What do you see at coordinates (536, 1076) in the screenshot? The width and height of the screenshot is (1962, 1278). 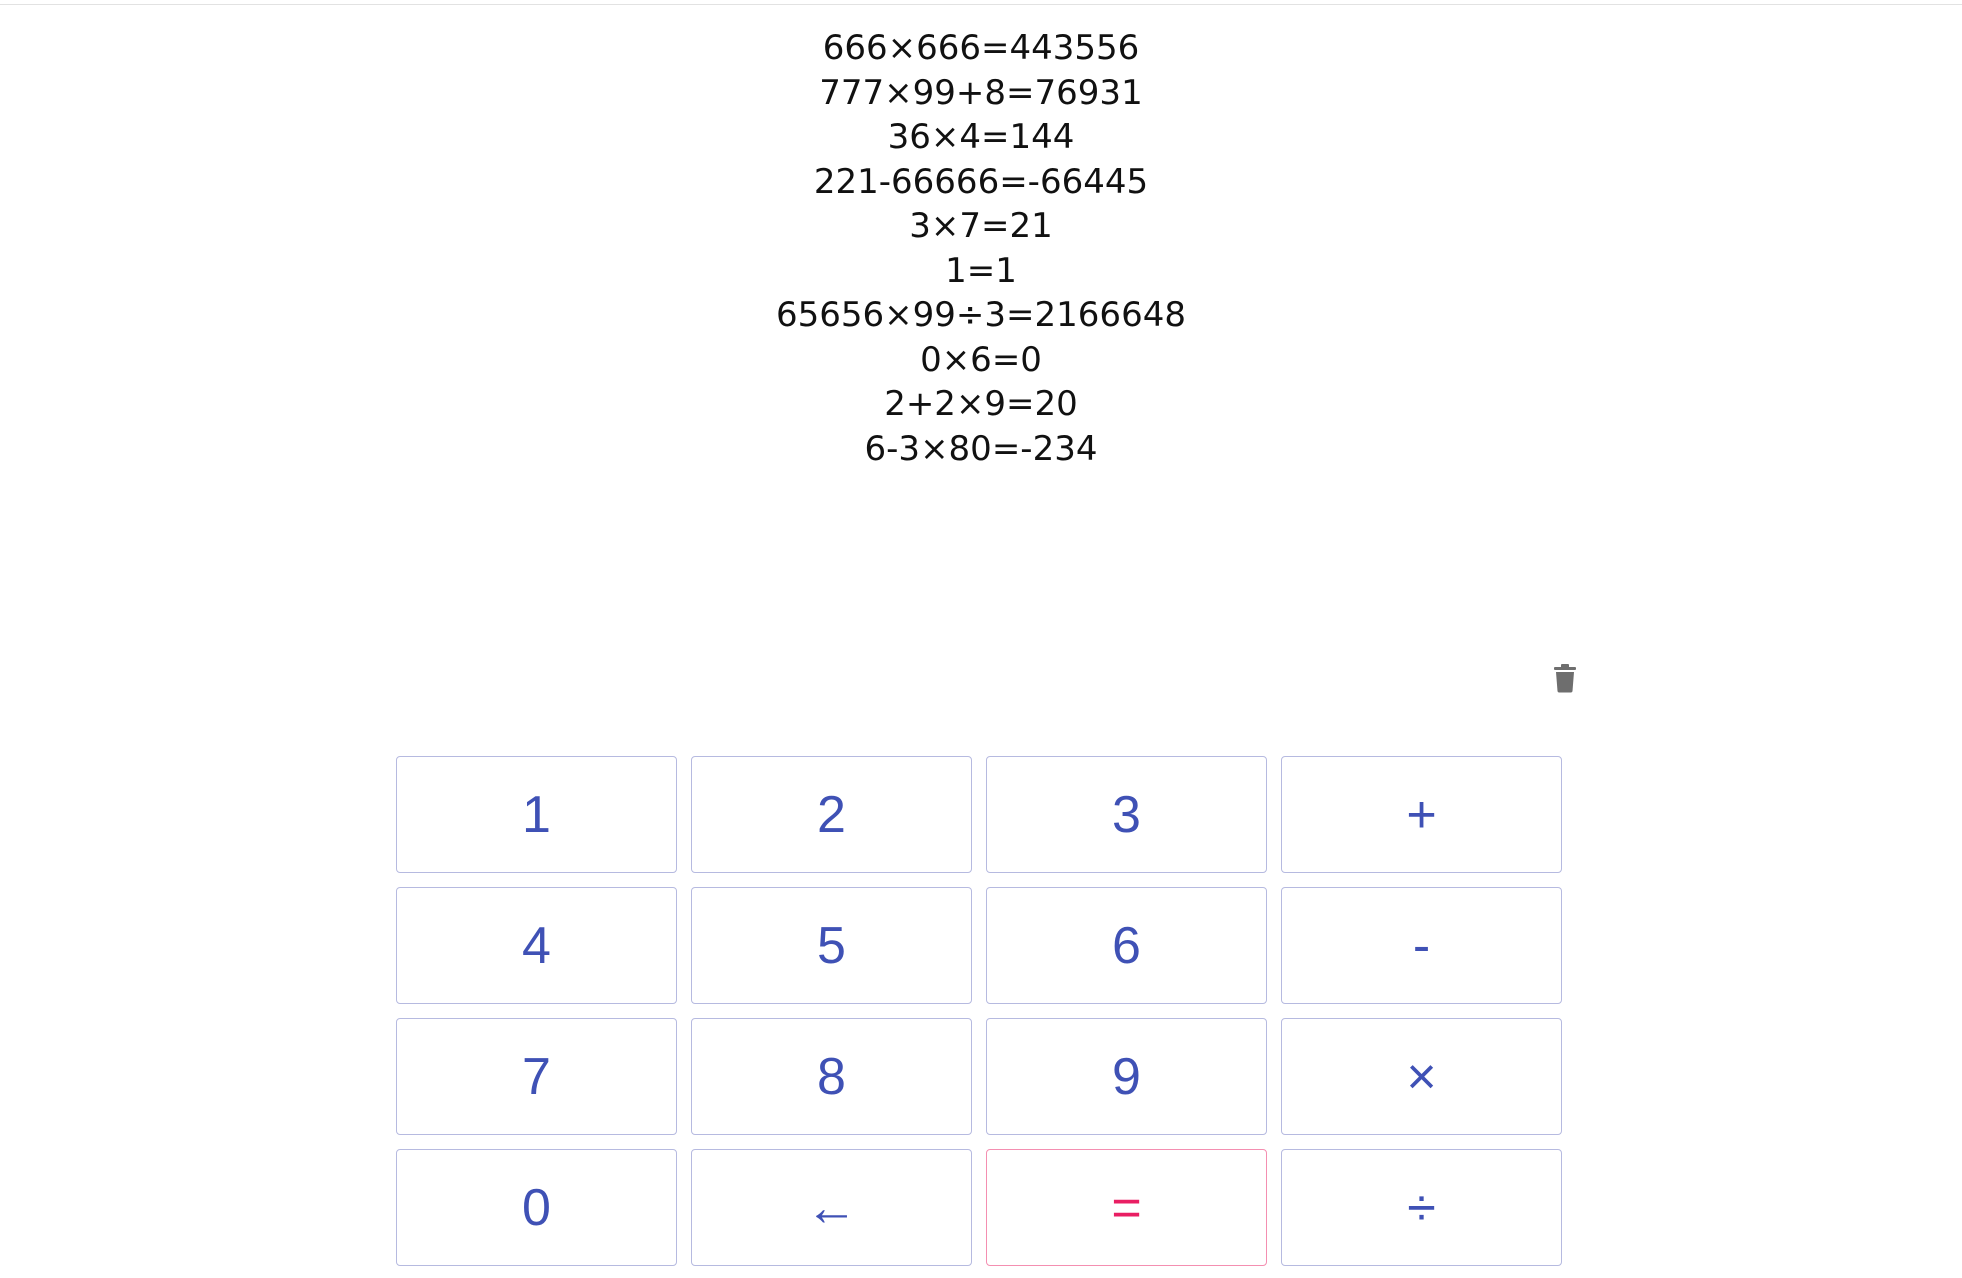 I see `key-7: 7` at bounding box center [536, 1076].